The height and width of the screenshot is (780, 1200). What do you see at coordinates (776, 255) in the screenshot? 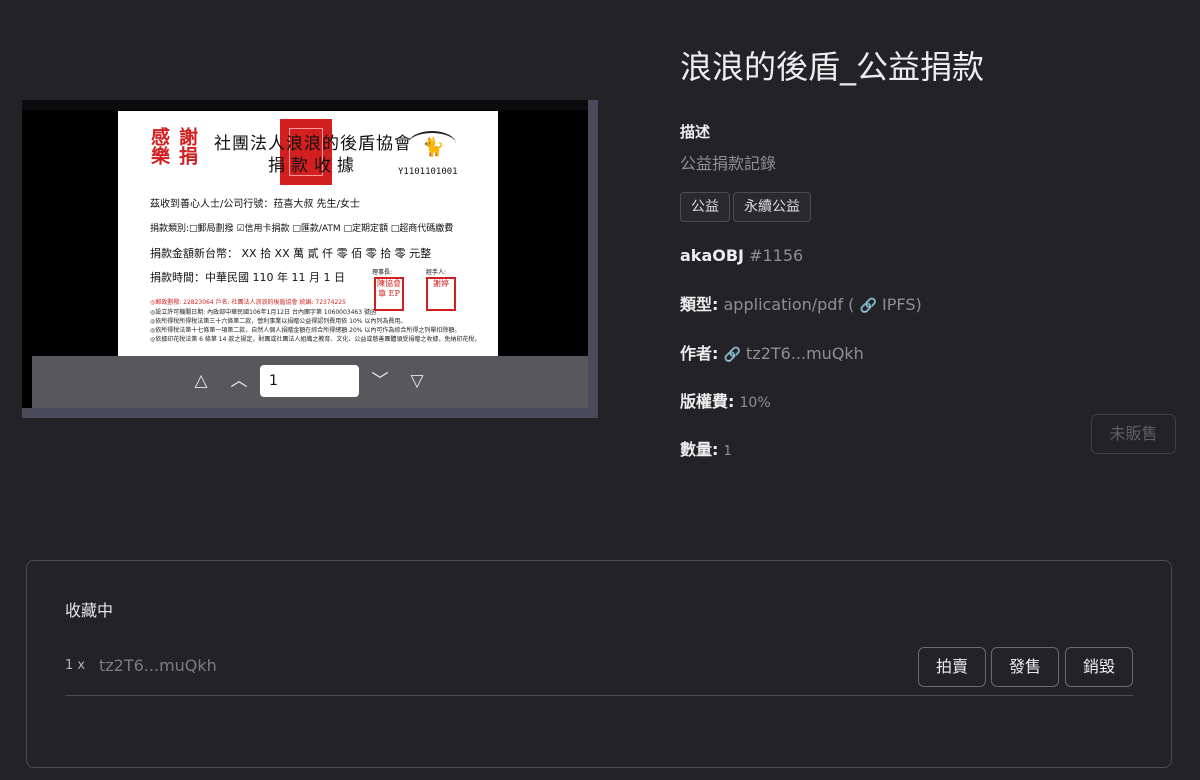
I see `token-id: #1156` at bounding box center [776, 255].